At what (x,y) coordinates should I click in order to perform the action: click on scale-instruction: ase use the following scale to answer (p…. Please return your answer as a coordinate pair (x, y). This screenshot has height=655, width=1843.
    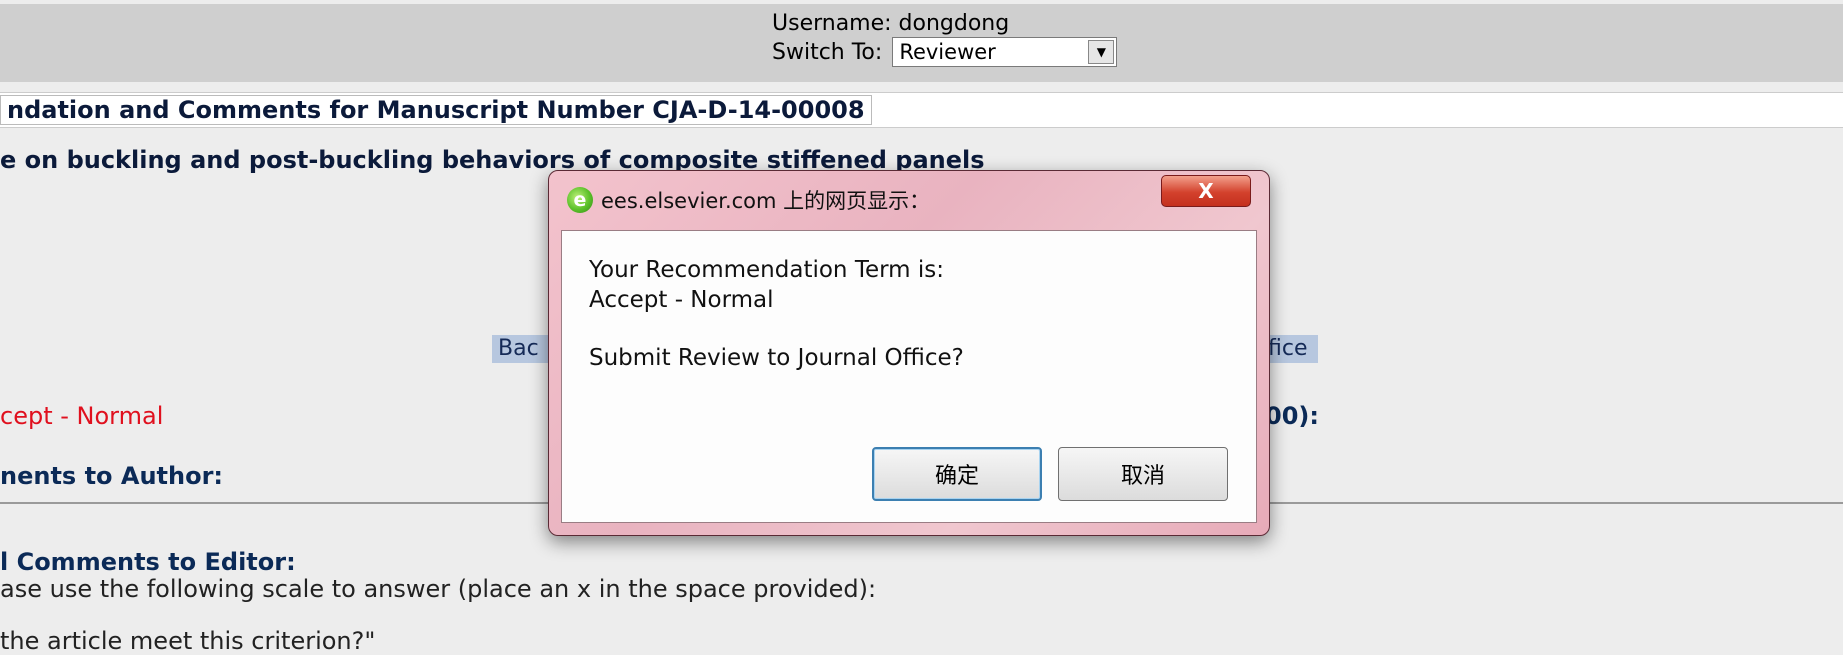
    Looking at the image, I should click on (438, 589).